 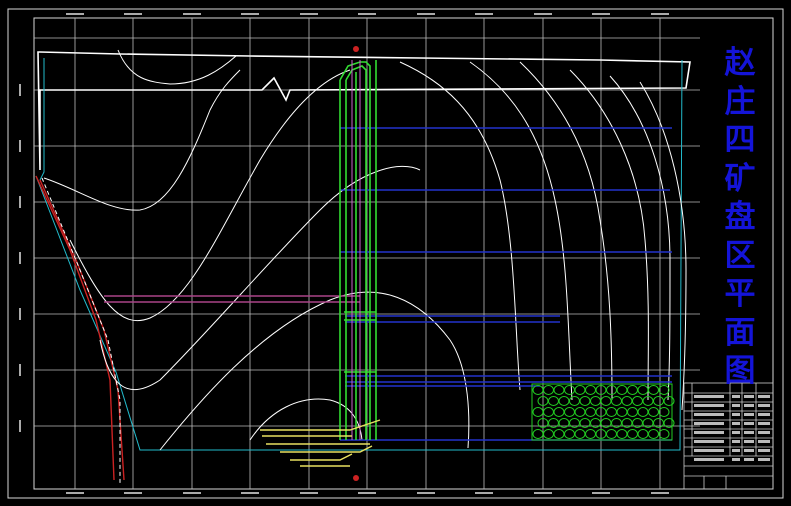 I want to click on title-char: 盘, so click(x=740, y=217).